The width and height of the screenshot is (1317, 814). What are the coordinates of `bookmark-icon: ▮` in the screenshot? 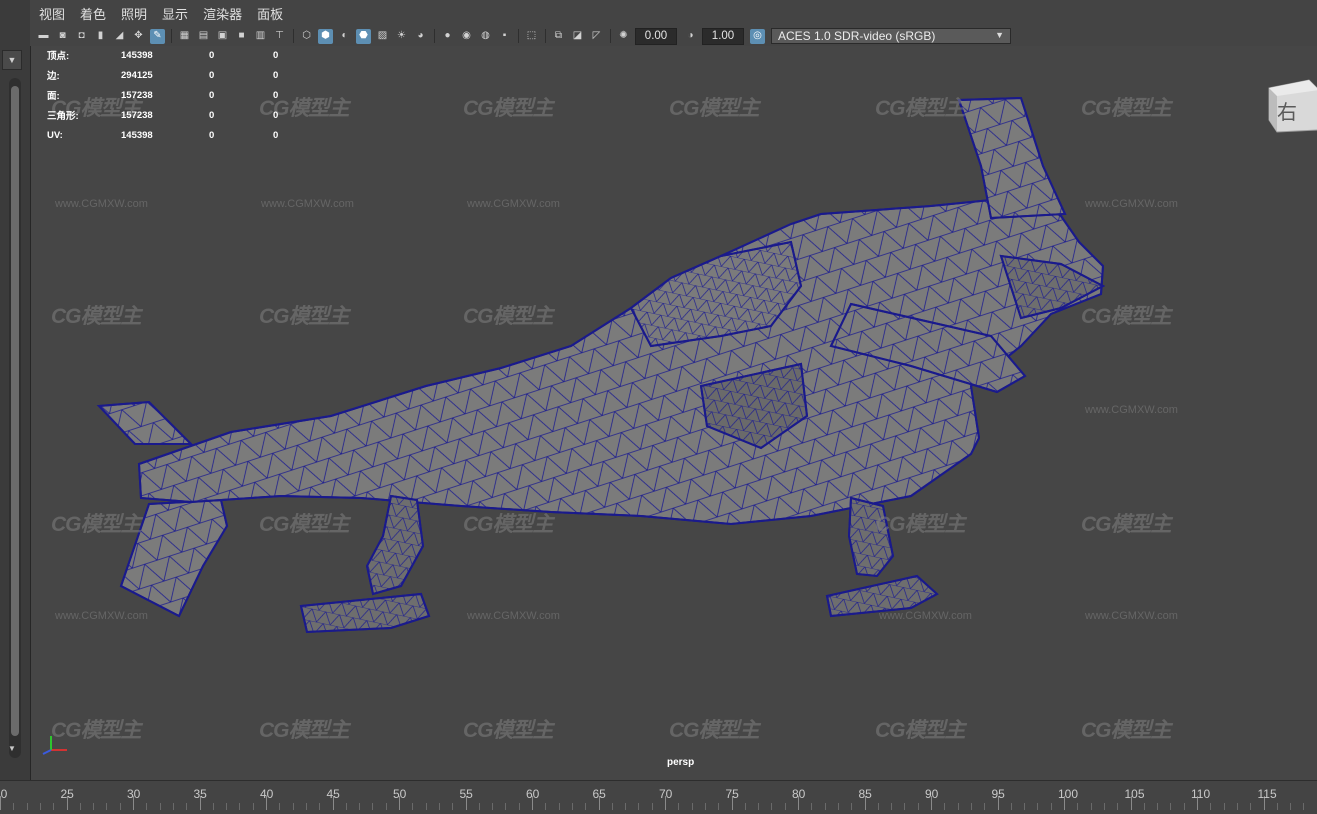 It's located at (100, 36).